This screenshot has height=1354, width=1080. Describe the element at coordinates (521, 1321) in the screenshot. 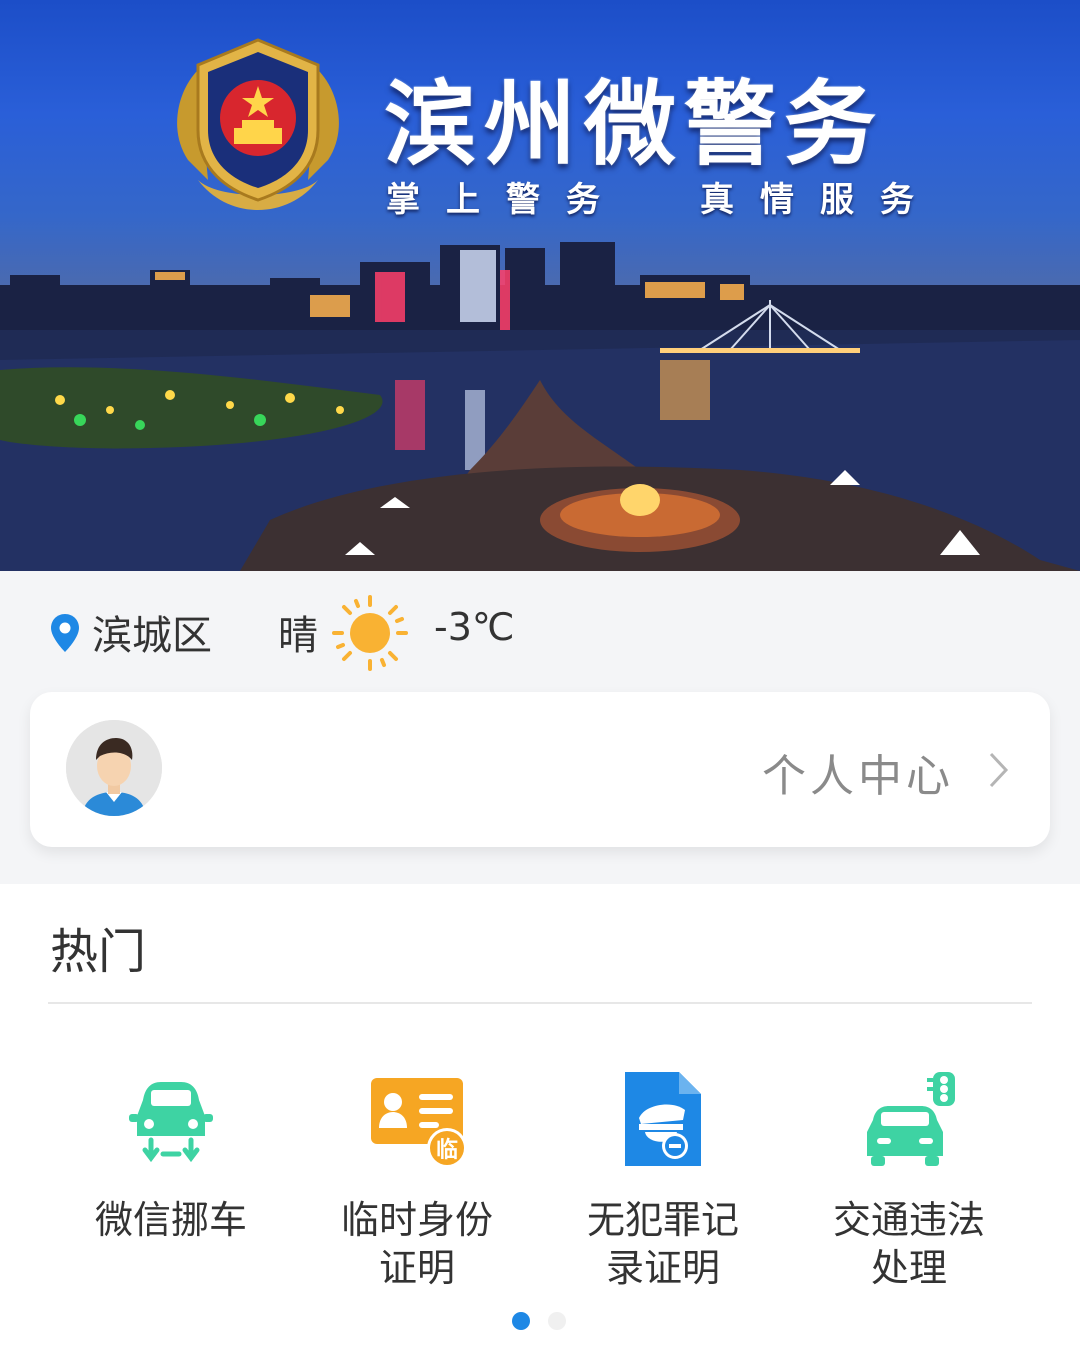

I see `page-dot-active` at that location.